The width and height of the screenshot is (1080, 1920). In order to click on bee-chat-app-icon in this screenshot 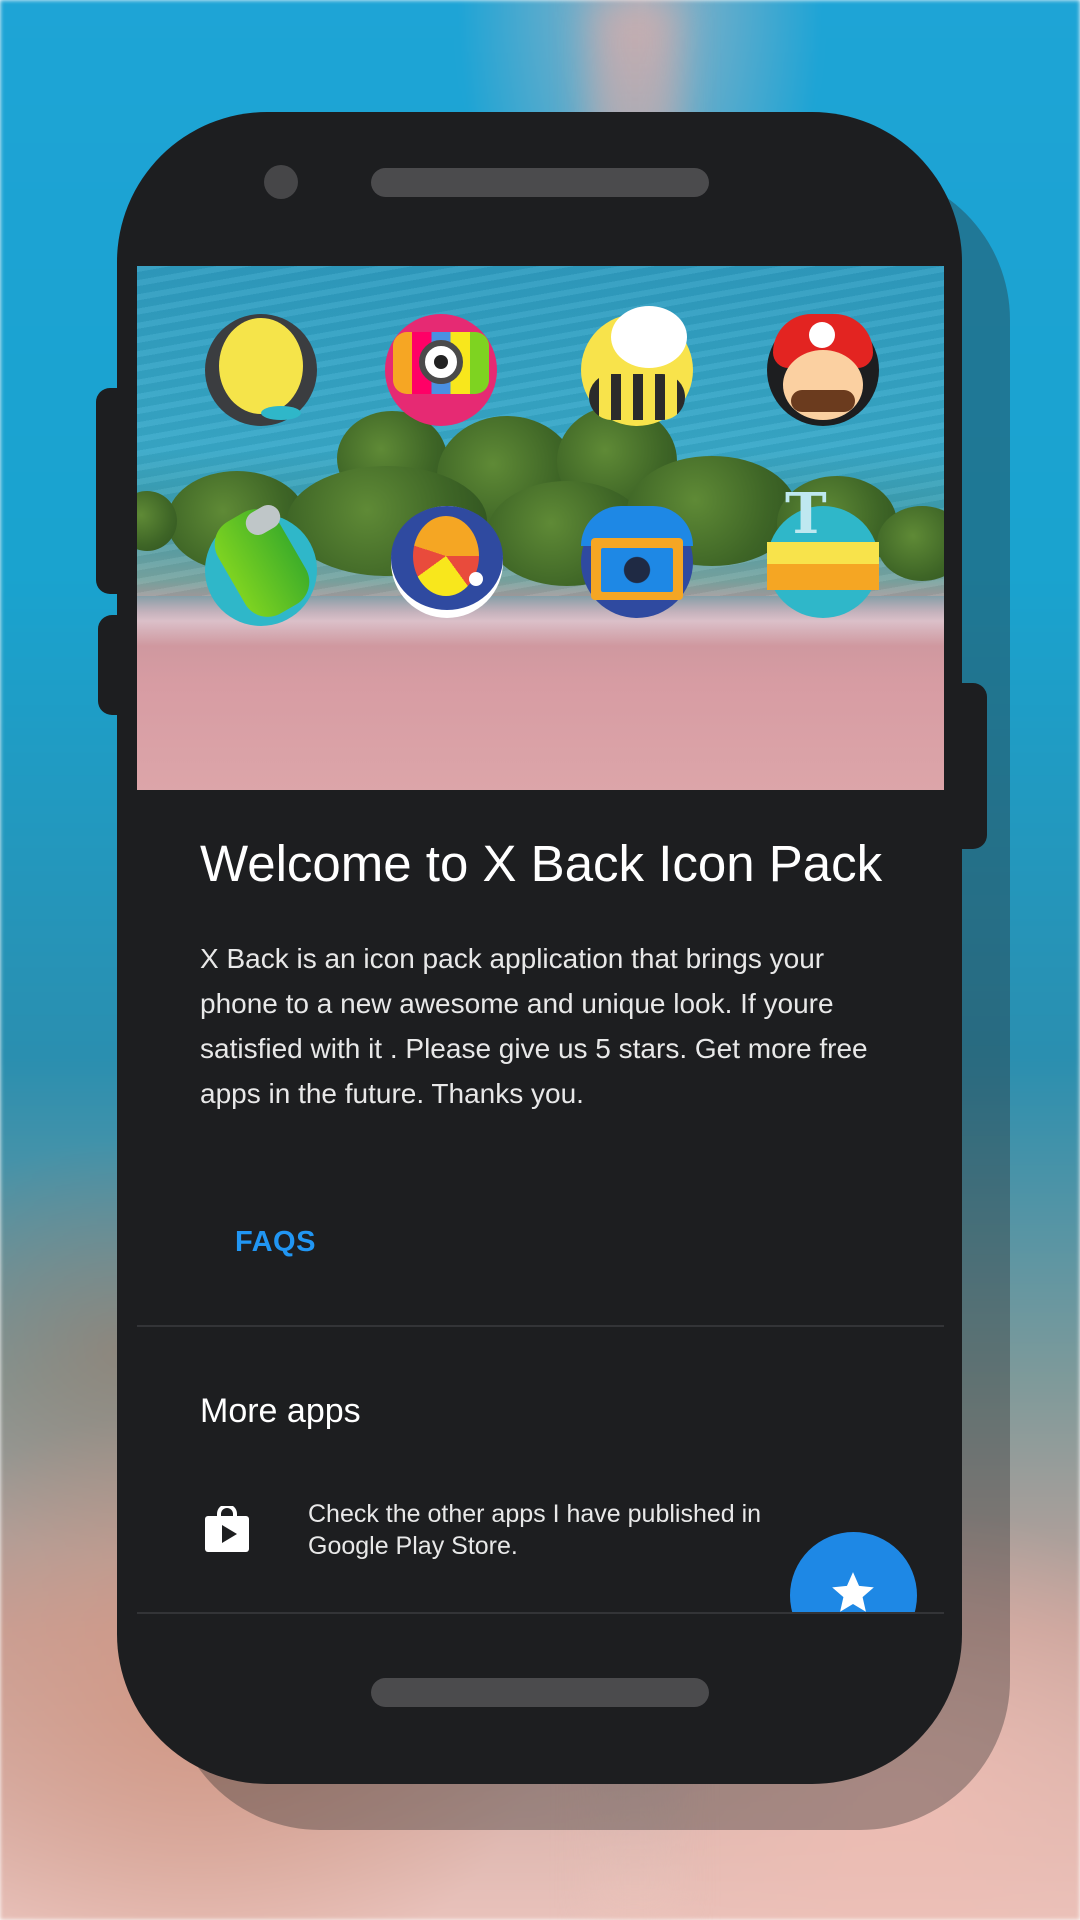, I will do `click(637, 366)`.